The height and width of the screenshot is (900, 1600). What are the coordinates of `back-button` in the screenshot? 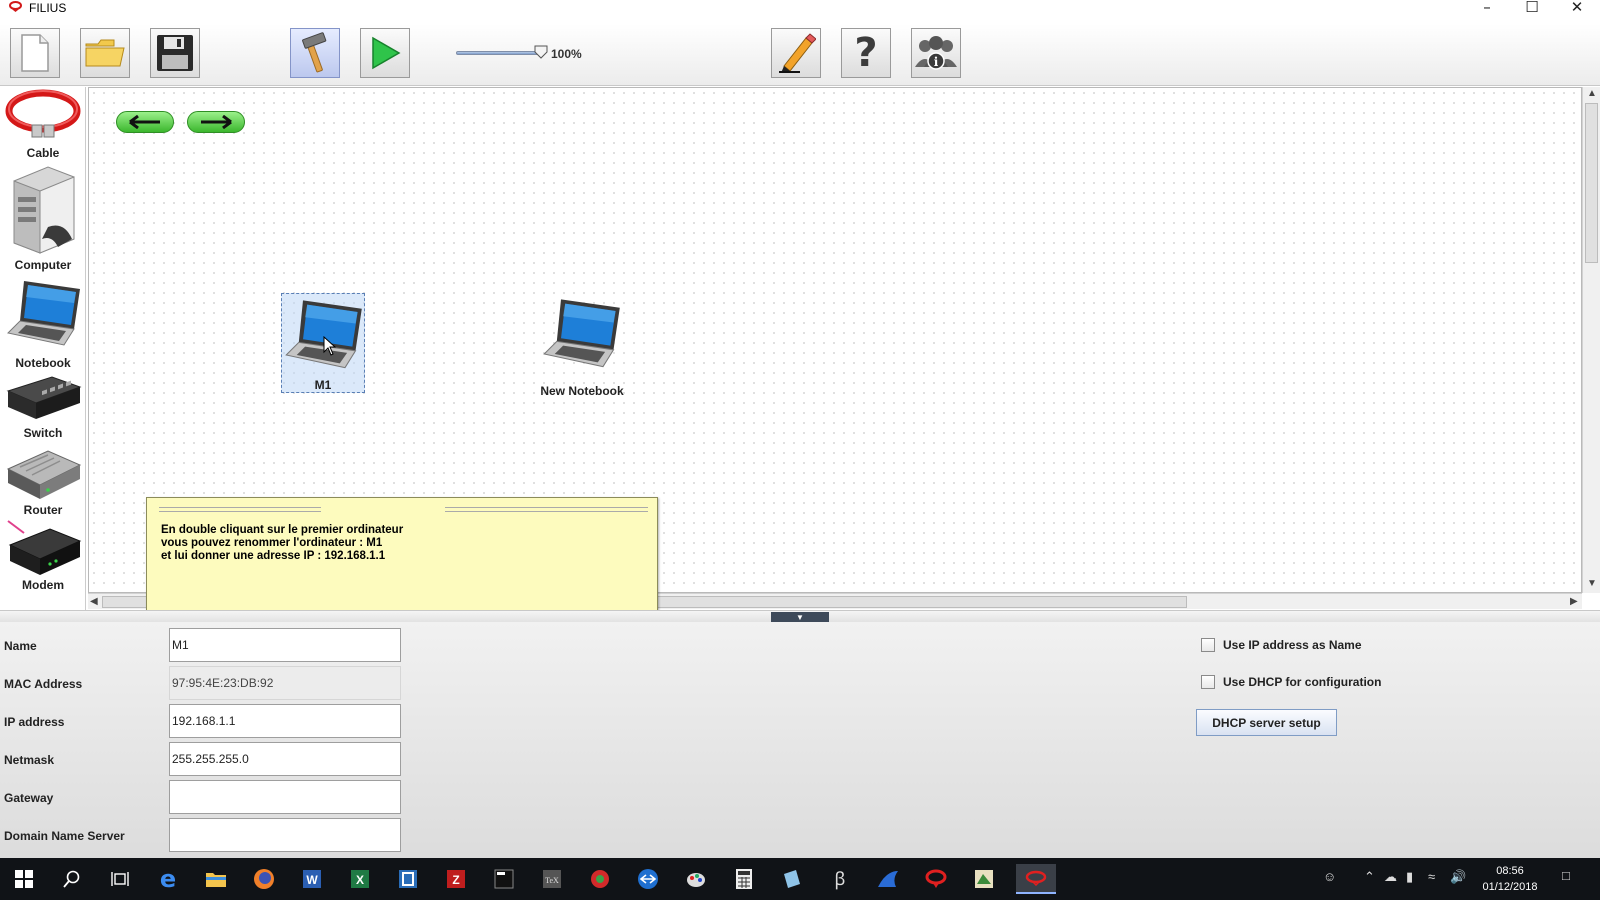 It's located at (145, 122).